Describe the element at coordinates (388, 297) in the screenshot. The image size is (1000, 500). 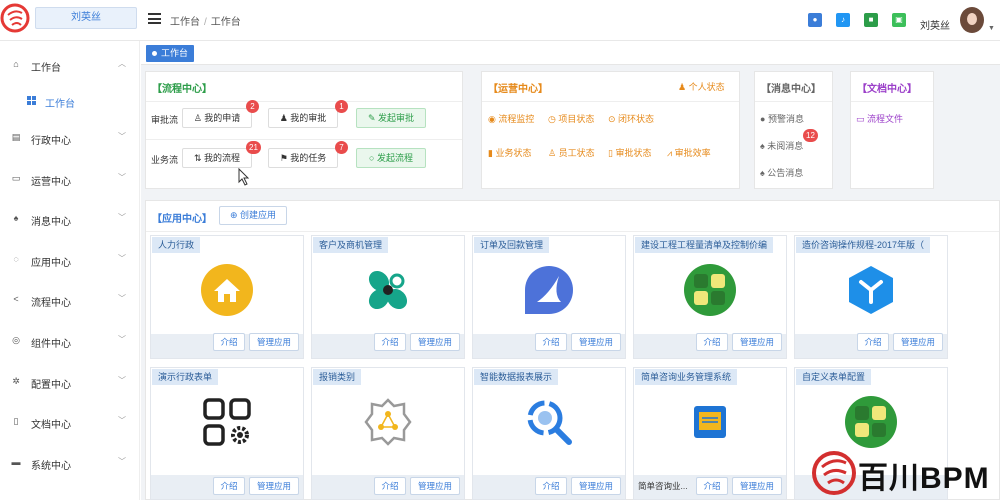
I see `app-card: 客户及商机管理 介绍 管理应用` at that location.